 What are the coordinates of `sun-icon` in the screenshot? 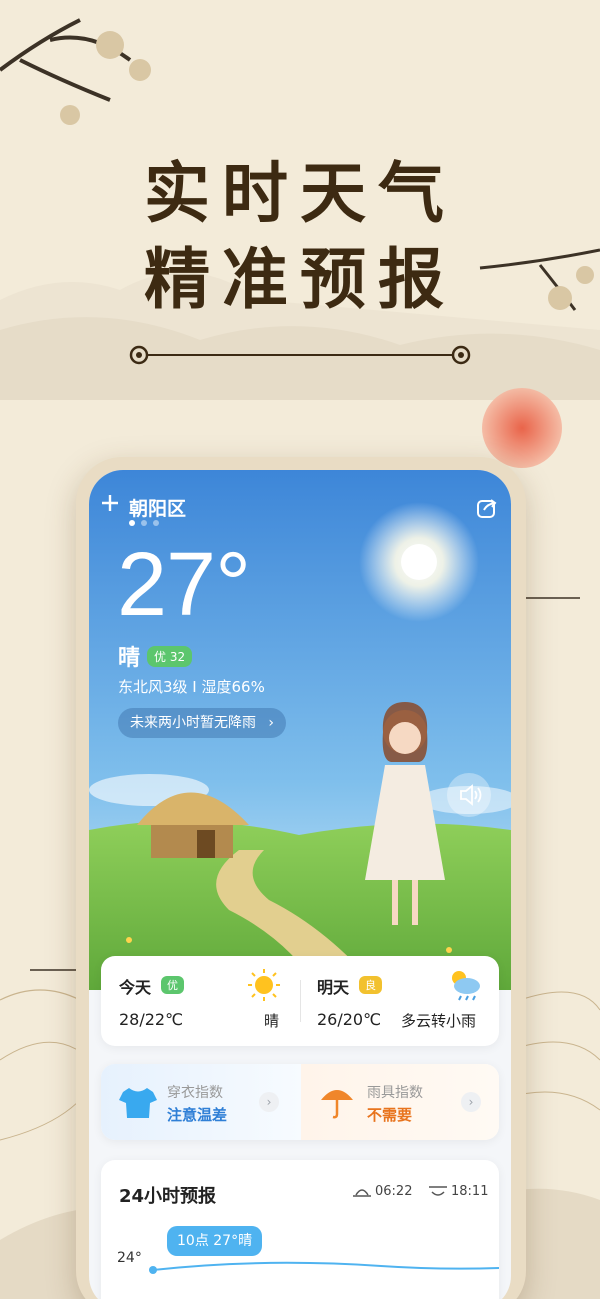 It's located at (264, 985).